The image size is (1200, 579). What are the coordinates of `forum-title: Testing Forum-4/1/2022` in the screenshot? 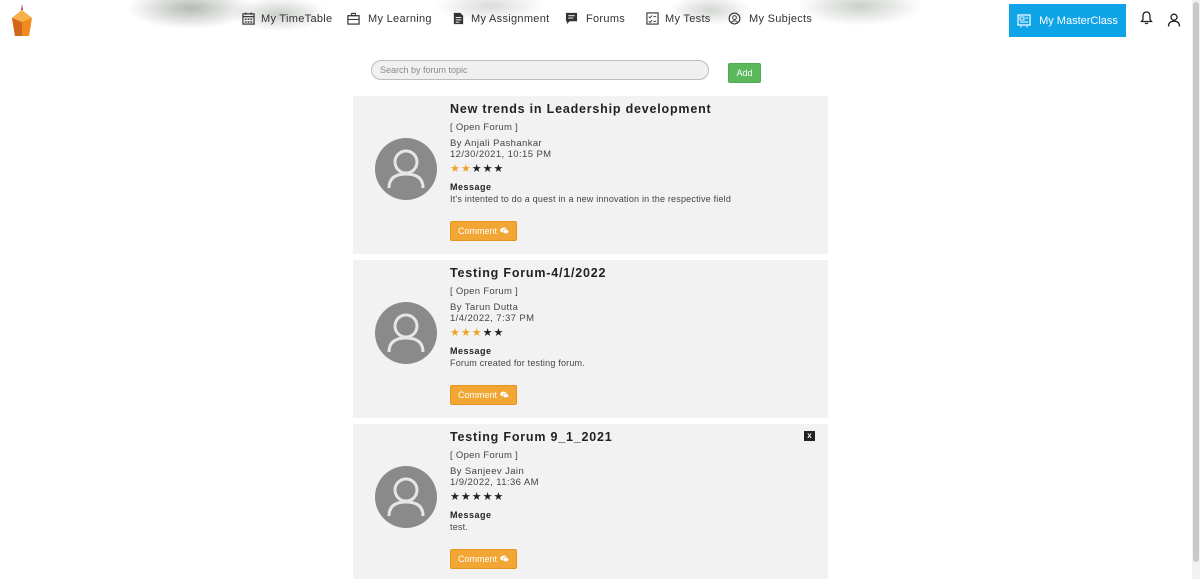 It's located at (630, 273).